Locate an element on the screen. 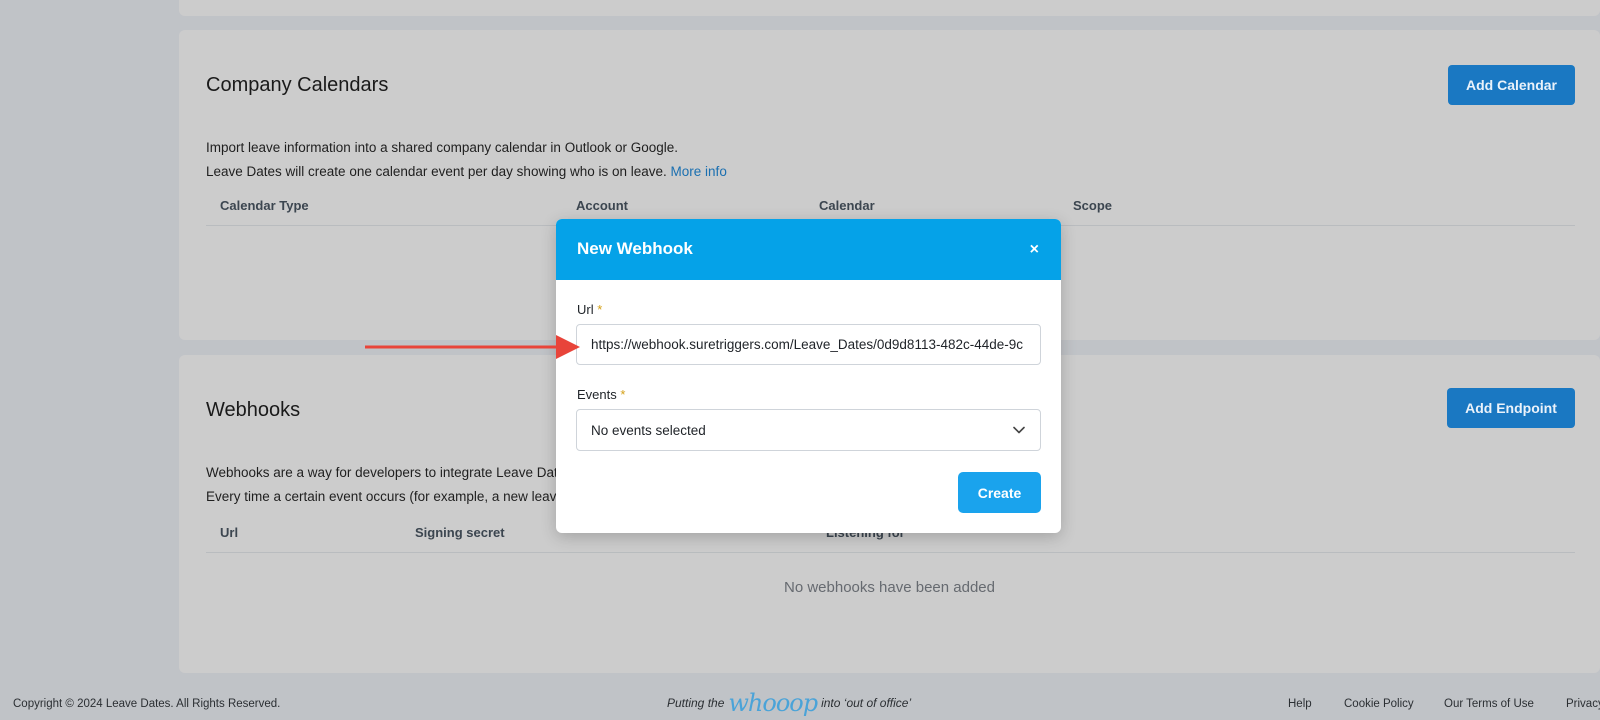  events-label-text: Events is located at coordinates (597, 394).